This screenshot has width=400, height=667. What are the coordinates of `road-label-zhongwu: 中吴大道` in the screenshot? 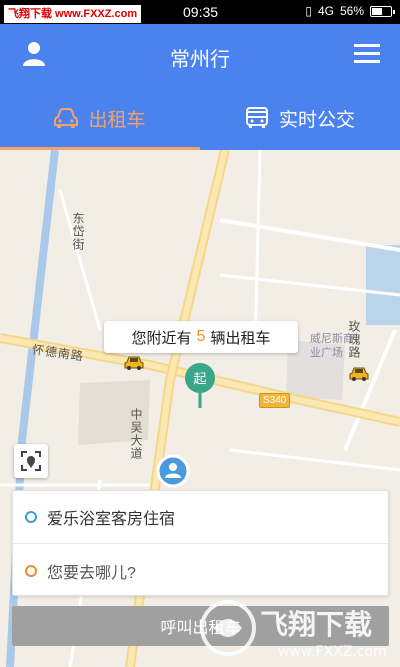 It's located at (136, 434).